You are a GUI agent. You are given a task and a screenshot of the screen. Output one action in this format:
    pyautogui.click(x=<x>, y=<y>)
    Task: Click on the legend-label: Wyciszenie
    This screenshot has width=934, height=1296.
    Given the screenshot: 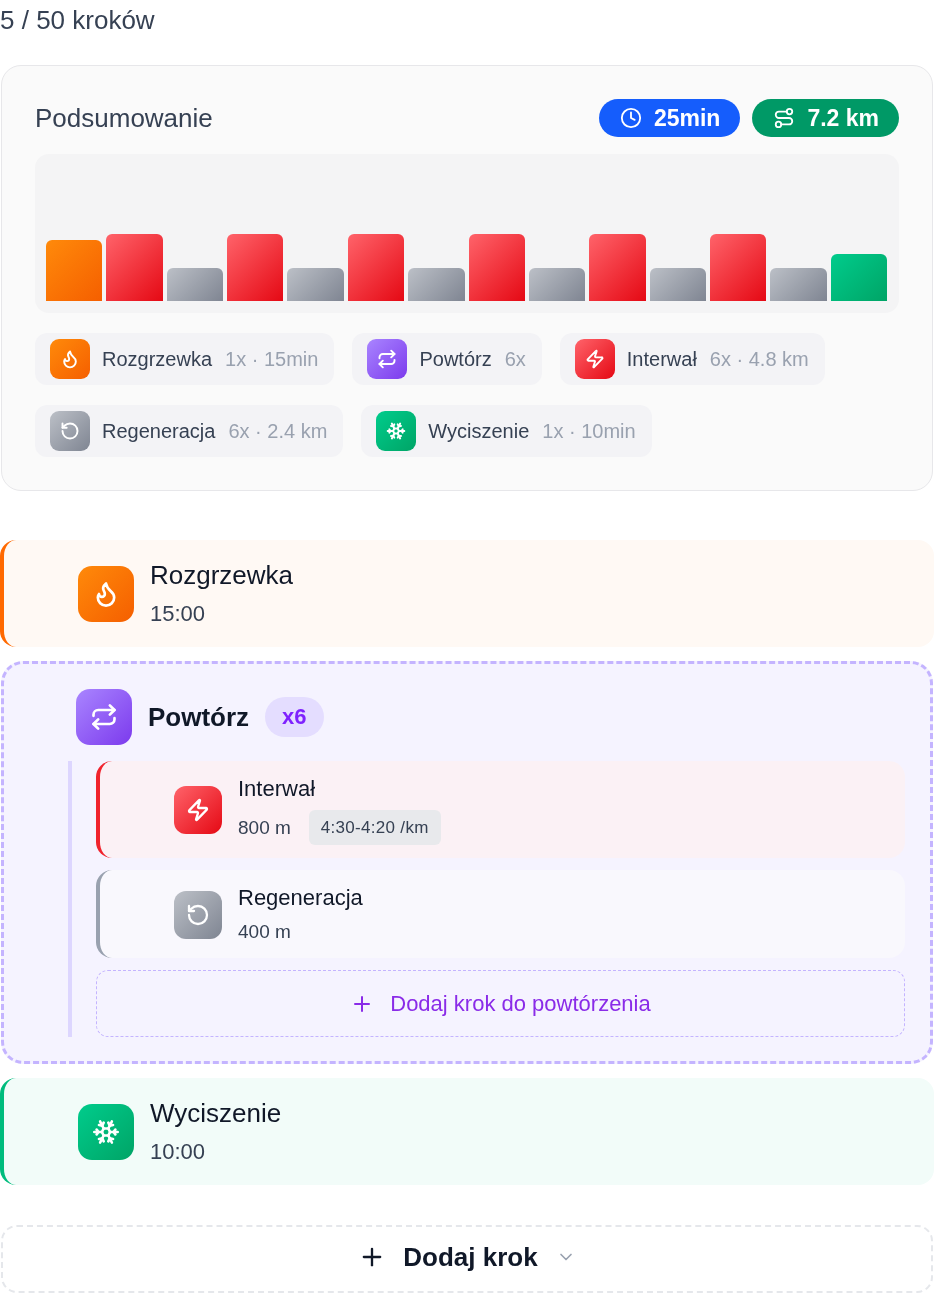 What is the action you would take?
    pyautogui.click(x=479, y=431)
    